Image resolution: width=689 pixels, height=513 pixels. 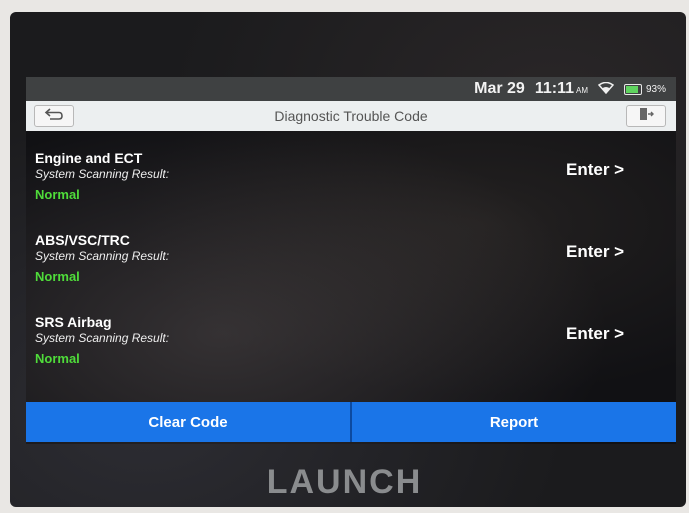 I want to click on back-arrow-icon, so click(x=54, y=116).